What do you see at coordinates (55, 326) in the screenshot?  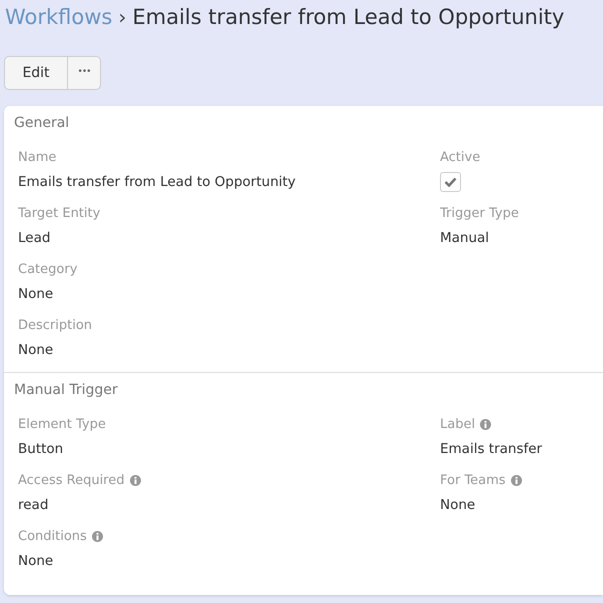 I see `field-label: Description` at bounding box center [55, 326].